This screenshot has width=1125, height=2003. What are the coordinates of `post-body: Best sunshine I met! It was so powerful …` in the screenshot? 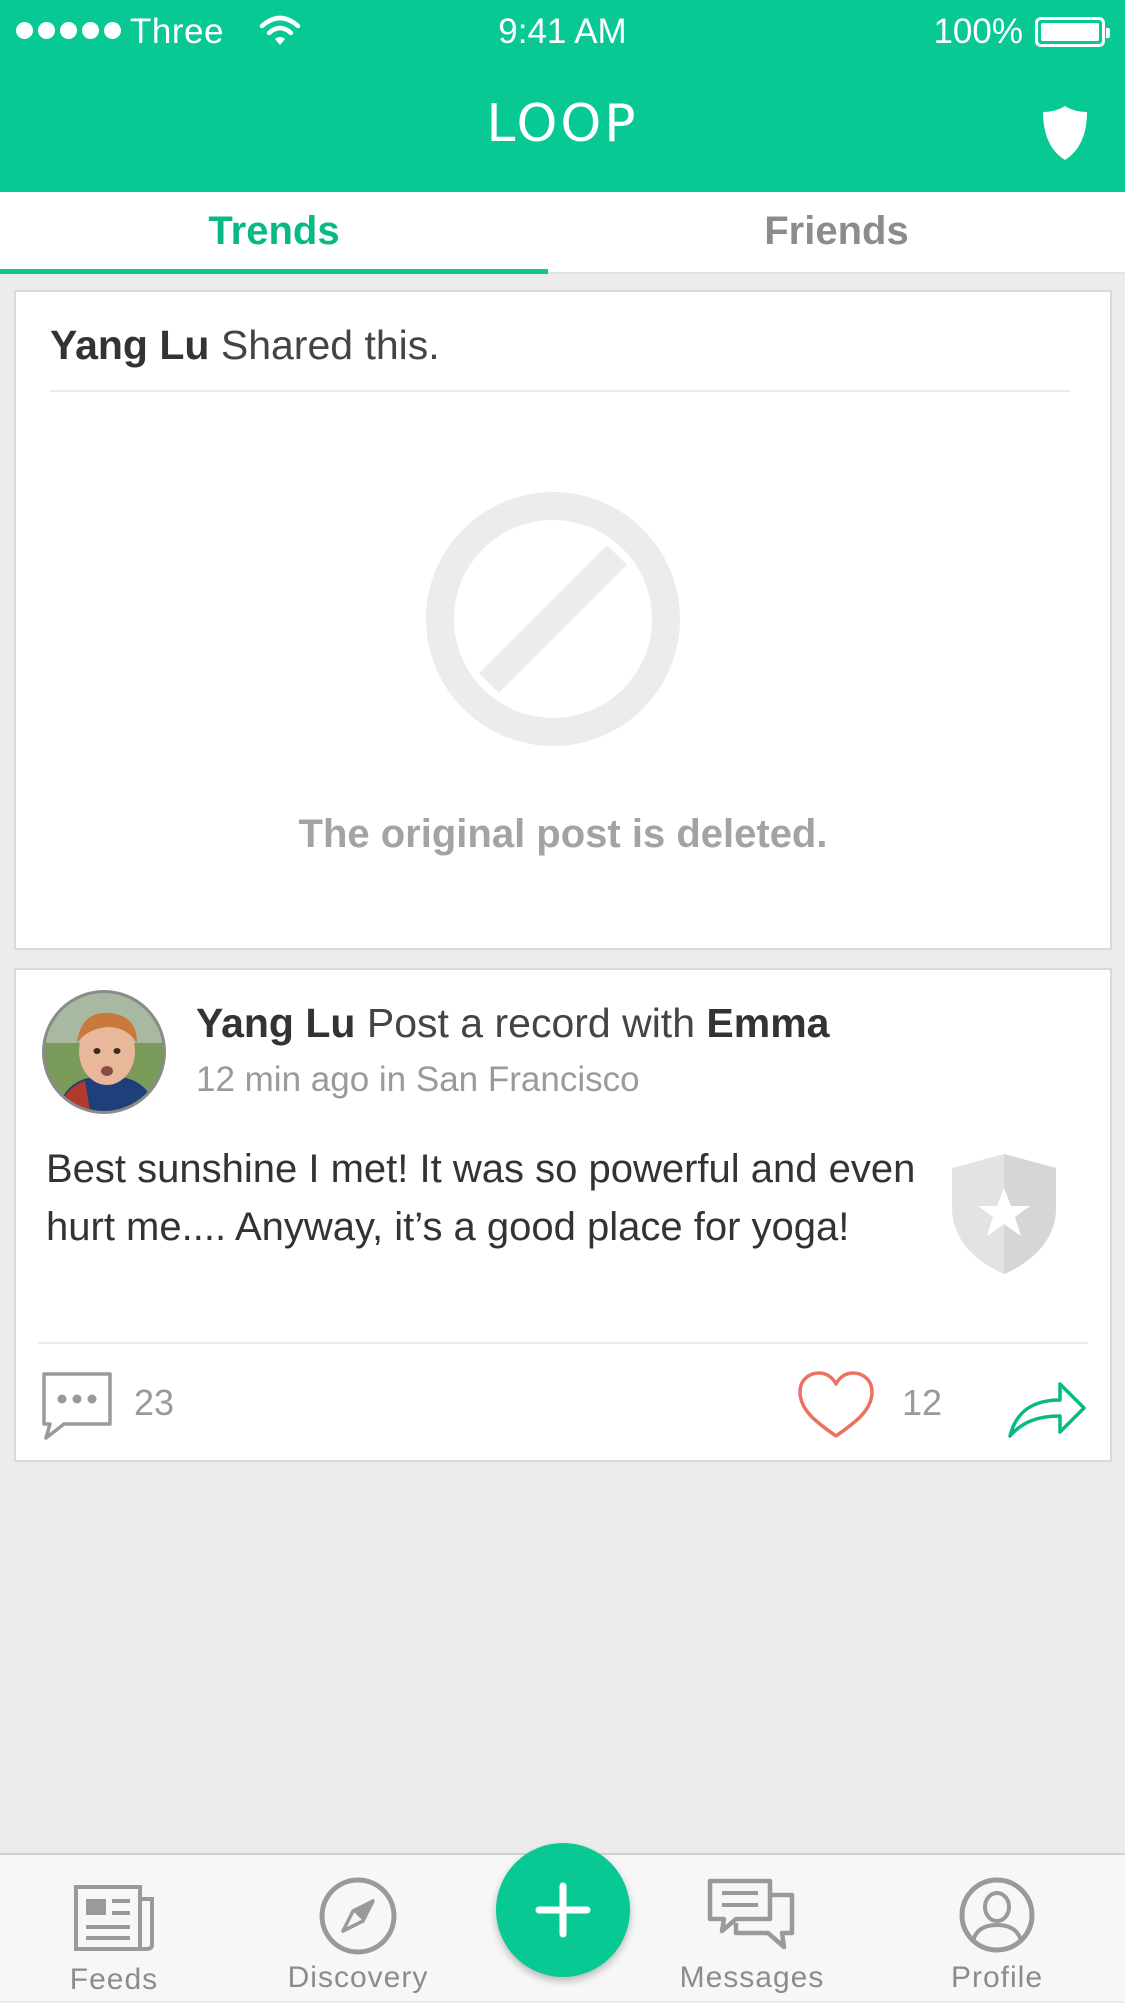 It's located at (481, 1198).